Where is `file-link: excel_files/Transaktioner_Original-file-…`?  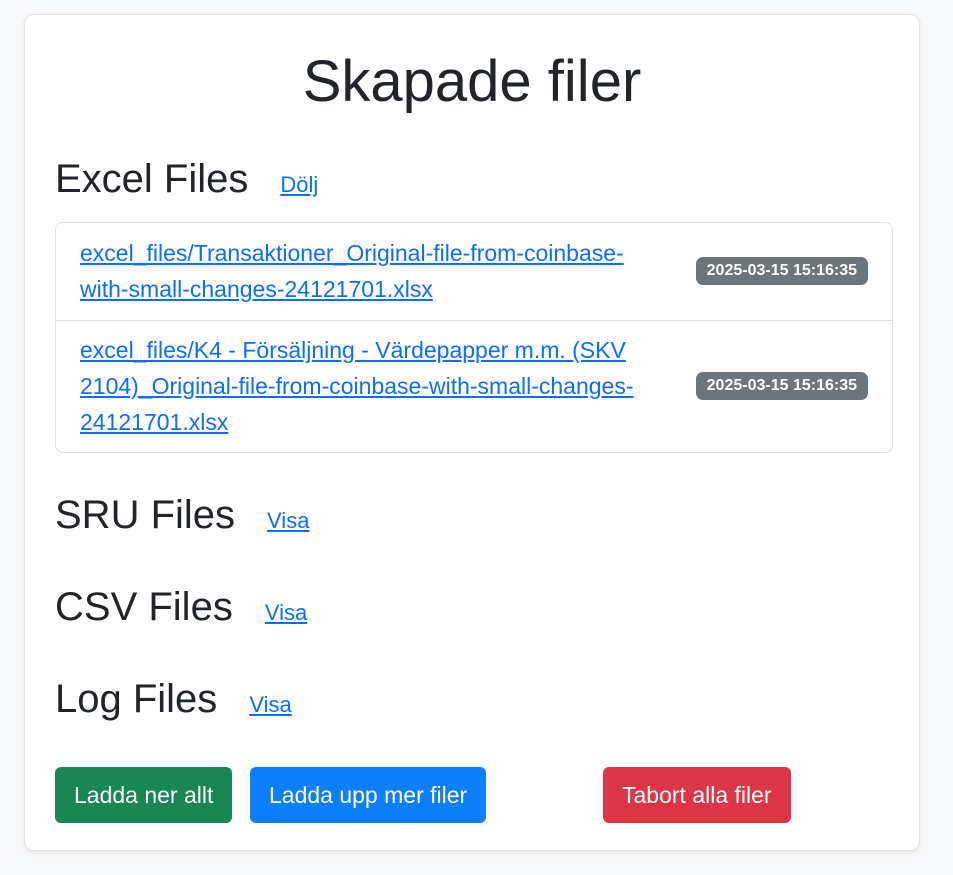 file-link: excel_files/Transaktioner_Original-file-… is located at coordinates (367, 271).